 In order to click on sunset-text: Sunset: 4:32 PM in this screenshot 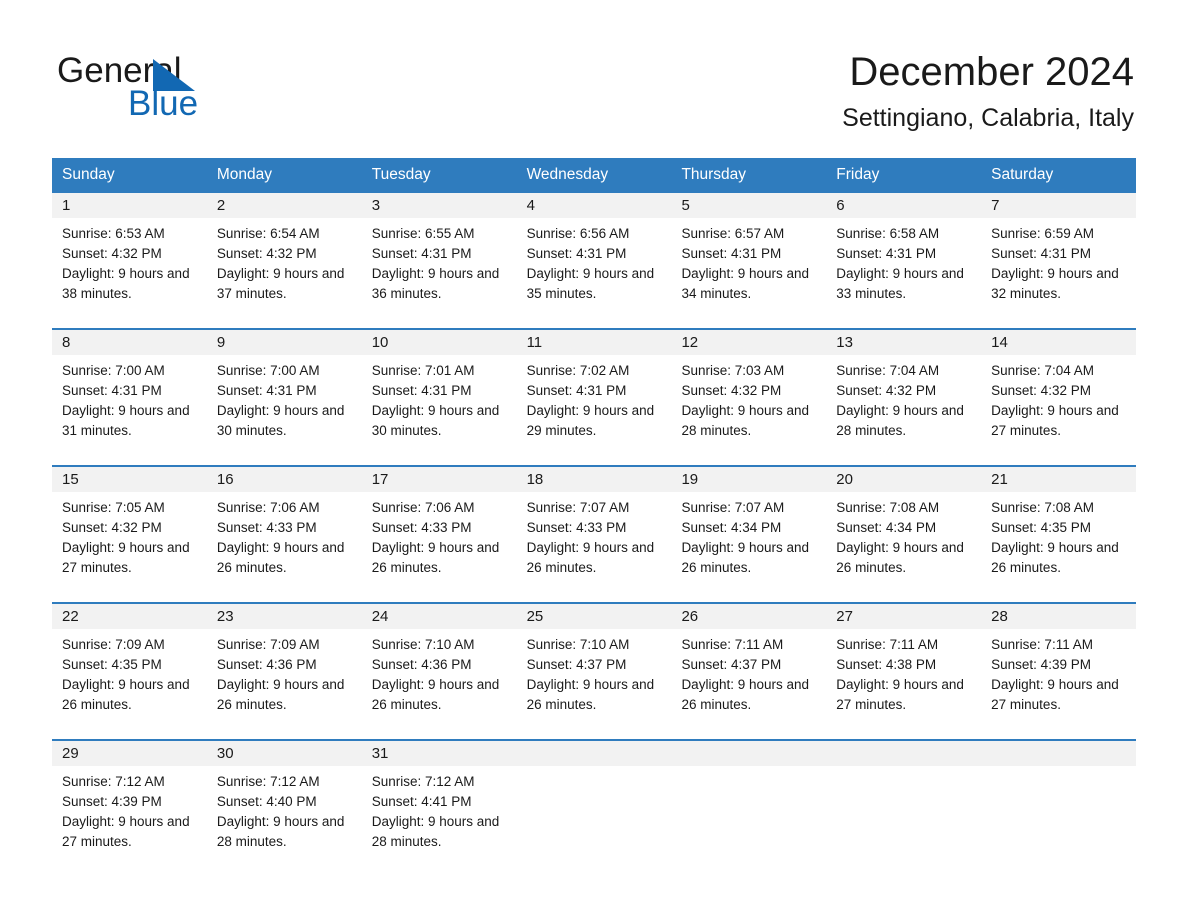, I will do `click(1041, 390)`.